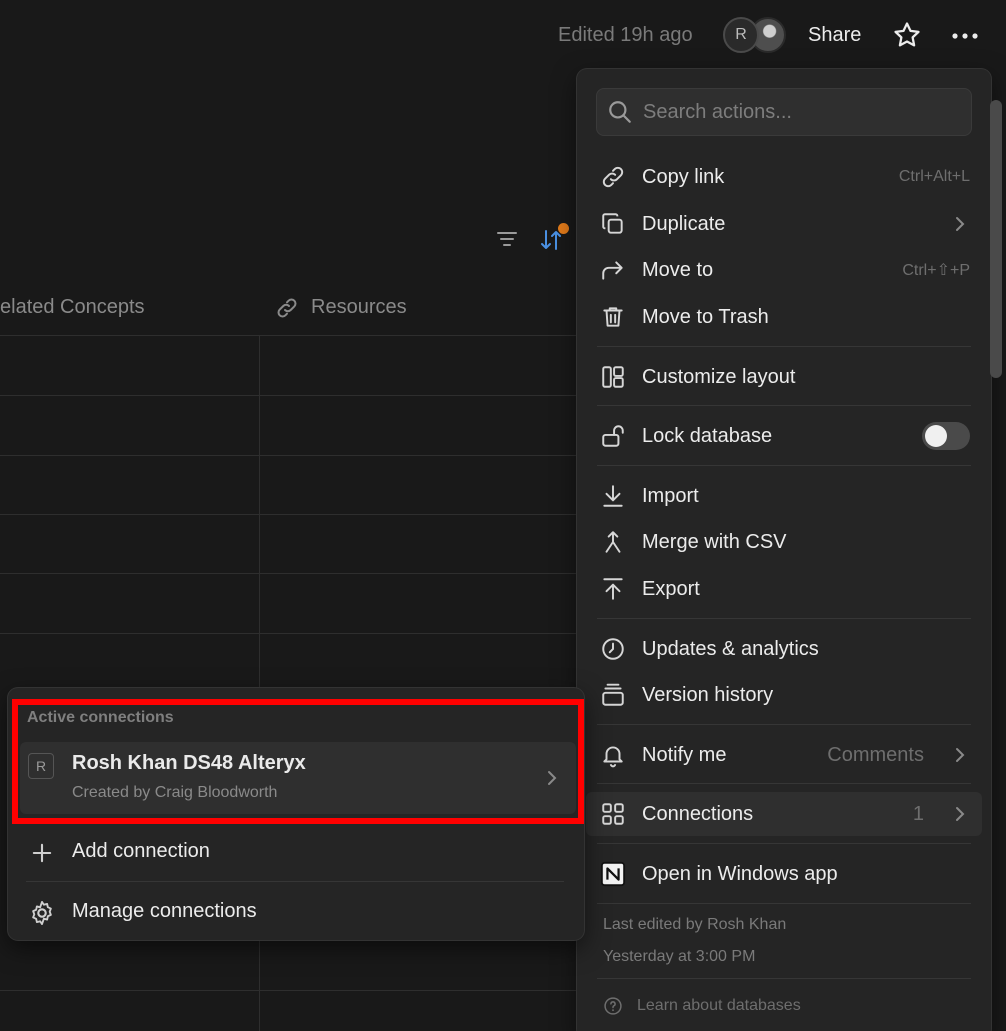  What do you see at coordinates (613, 649) in the screenshot?
I see `clock-icon` at bounding box center [613, 649].